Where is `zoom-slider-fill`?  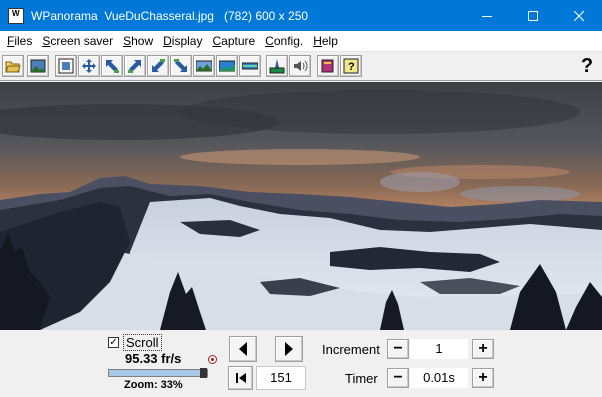
zoom-slider-fill is located at coordinates (156, 373).